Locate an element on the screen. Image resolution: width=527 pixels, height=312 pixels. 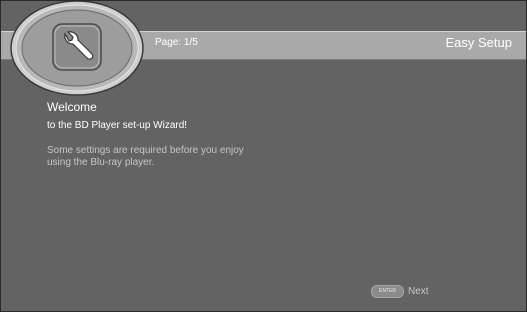
screen-title: Easy Setup is located at coordinates (479, 42).